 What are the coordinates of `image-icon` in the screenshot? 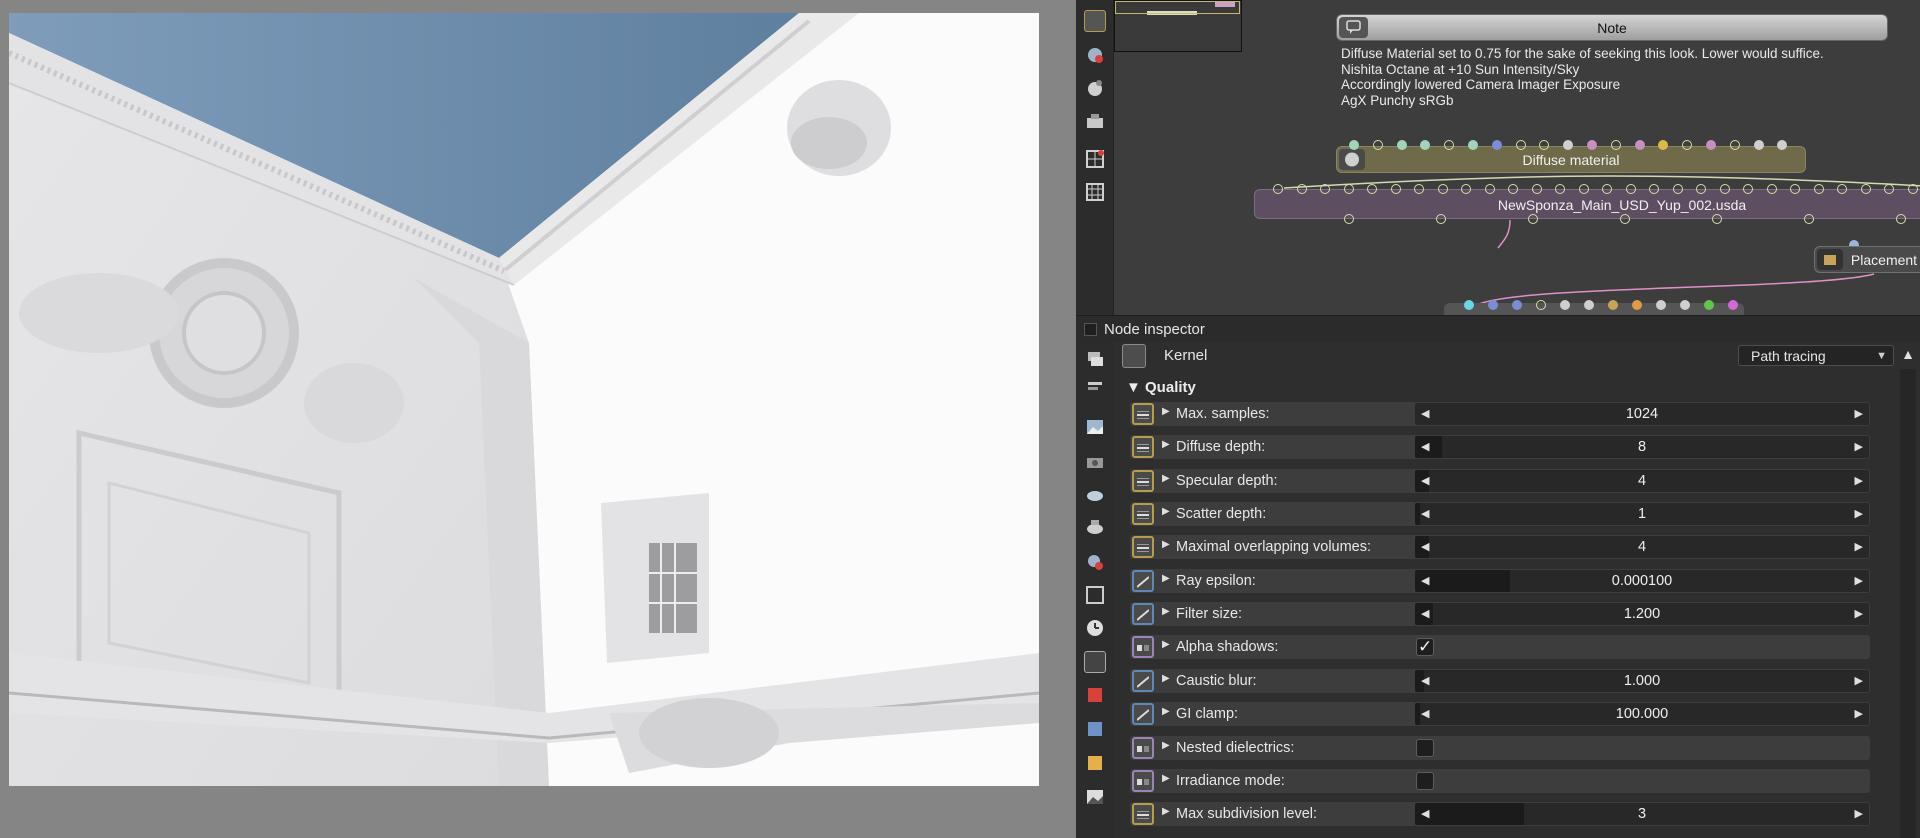 It's located at (1095, 427).